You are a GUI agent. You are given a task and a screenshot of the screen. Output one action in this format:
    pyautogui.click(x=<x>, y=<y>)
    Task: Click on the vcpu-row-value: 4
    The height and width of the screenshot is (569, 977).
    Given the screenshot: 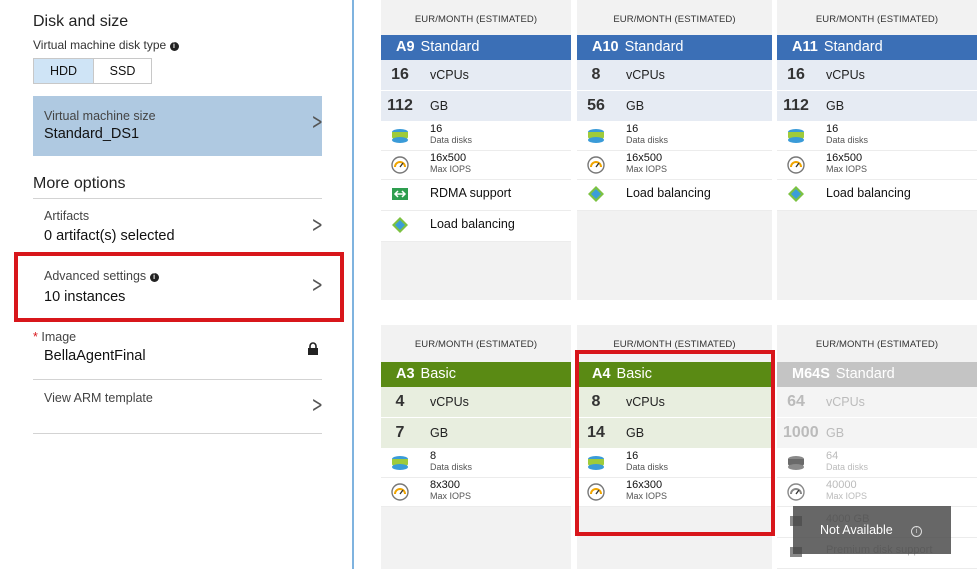 What is the action you would take?
    pyautogui.click(x=400, y=401)
    